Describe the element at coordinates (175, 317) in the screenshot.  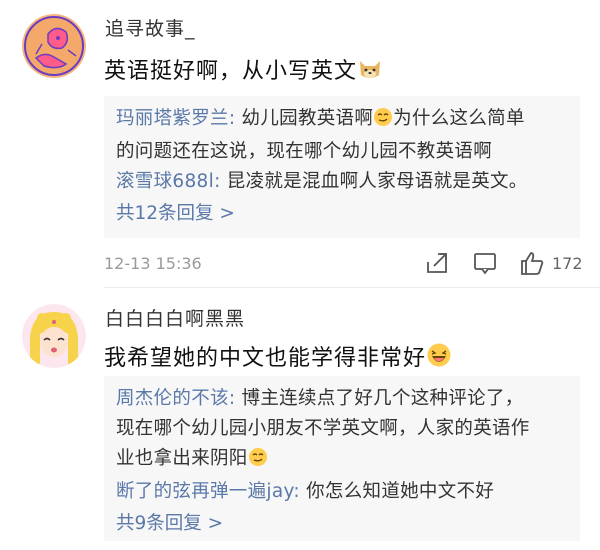
I see `username: 白白白白啊黑黑` at that location.